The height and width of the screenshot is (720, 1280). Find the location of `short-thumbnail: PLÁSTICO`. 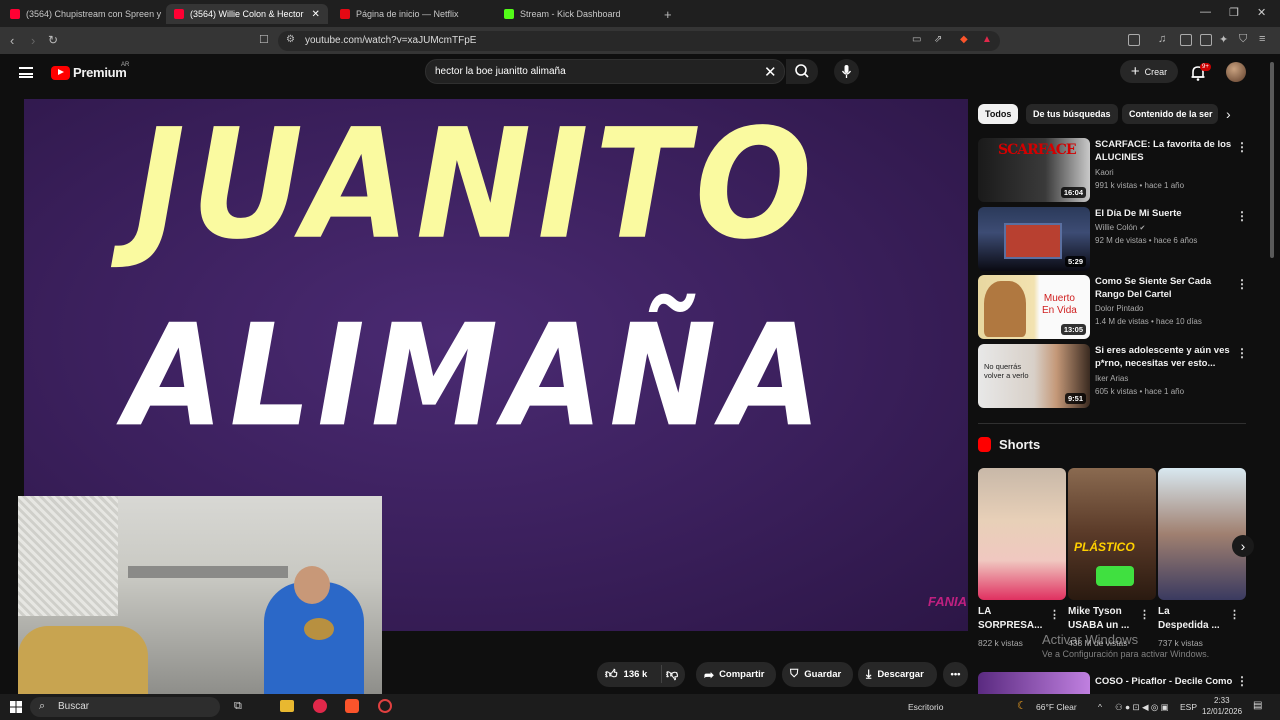

short-thumbnail: PLÁSTICO is located at coordinates (1112, 534).